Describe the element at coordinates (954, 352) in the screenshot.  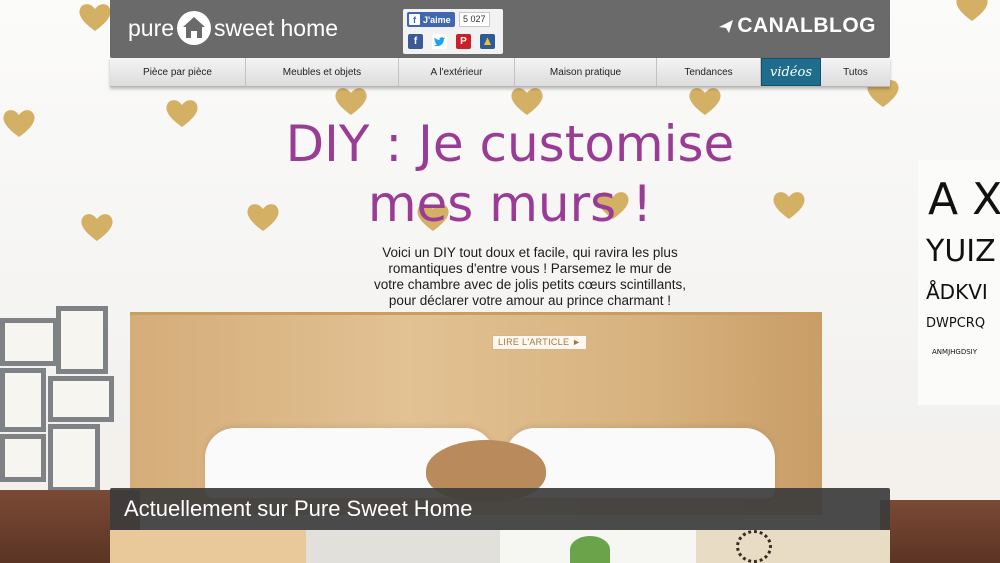
I see `eye-chart-row: ANMJHGDSIY` at that location.